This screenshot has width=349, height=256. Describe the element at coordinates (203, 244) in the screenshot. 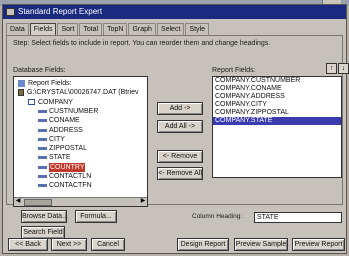

I see `design-report-button: Design Report` at that location.